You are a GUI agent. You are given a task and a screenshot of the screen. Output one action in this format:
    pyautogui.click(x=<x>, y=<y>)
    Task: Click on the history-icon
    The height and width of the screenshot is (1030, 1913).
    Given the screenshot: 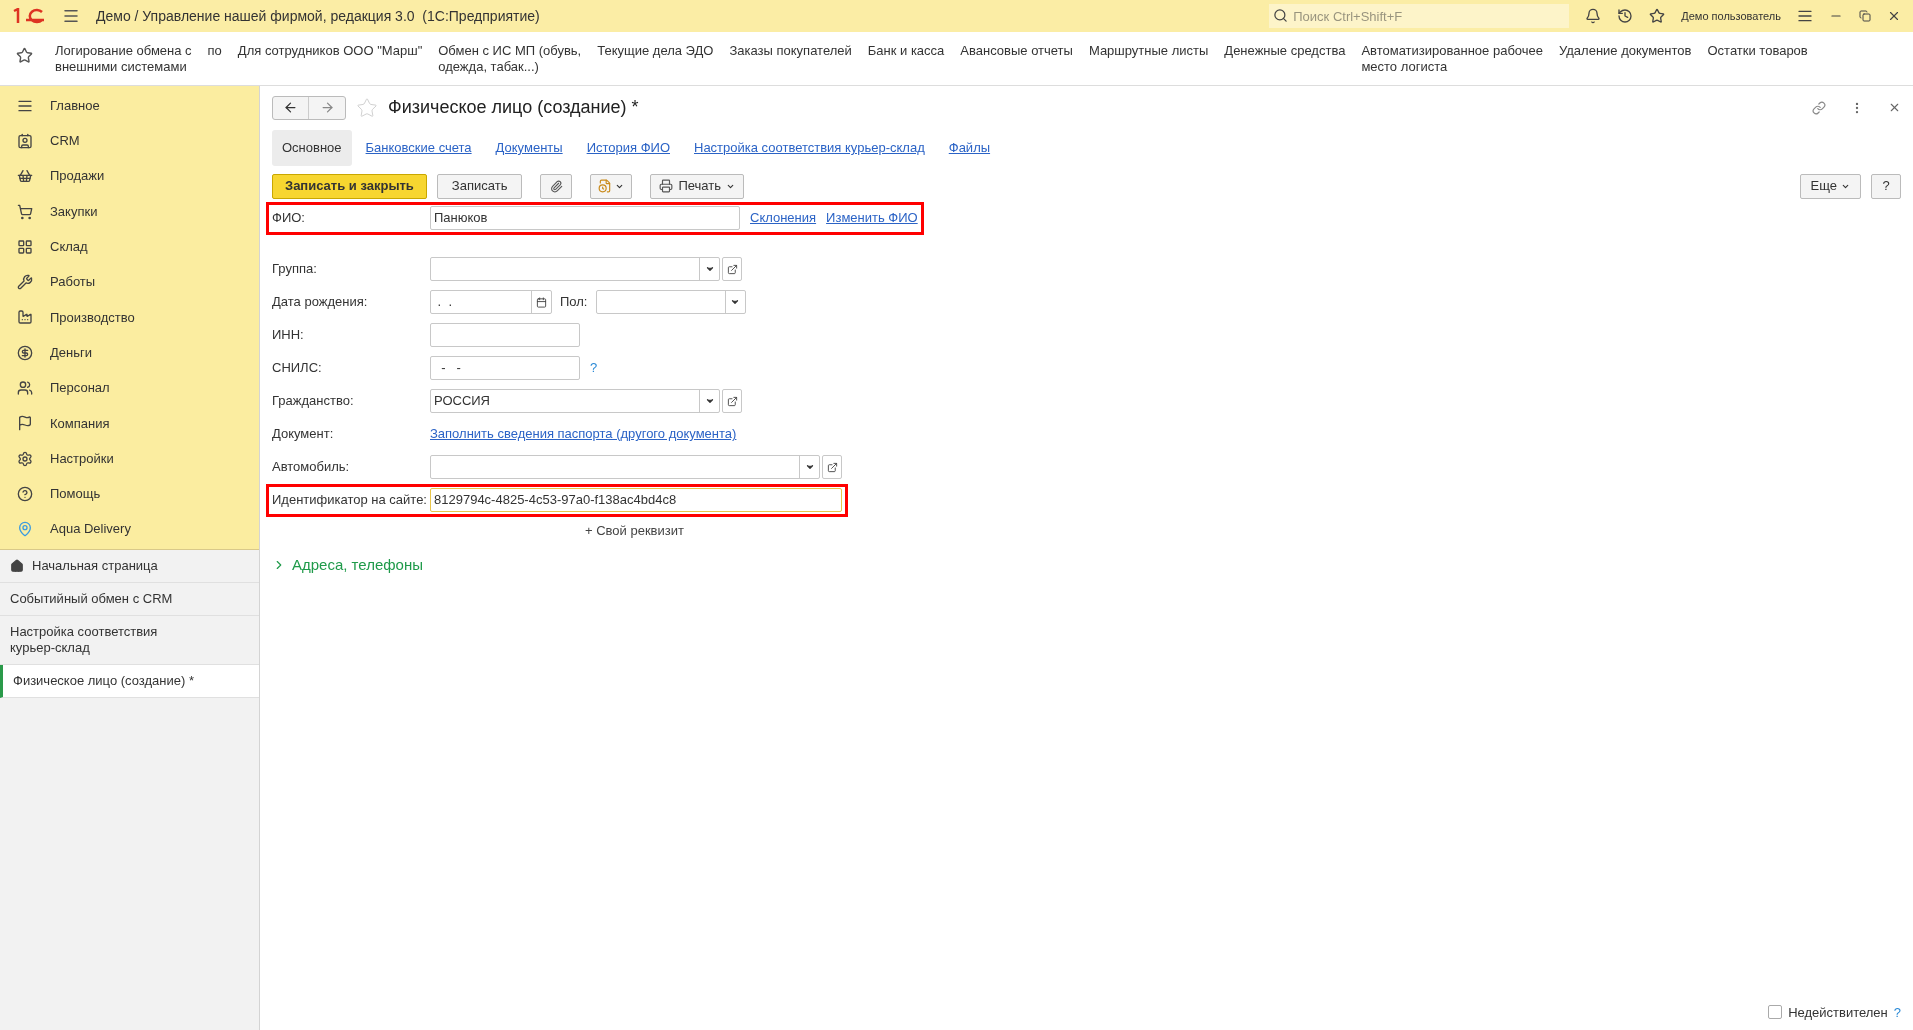 What is the action you would take?
    pyautogui.click(x=1625, y=16)
    